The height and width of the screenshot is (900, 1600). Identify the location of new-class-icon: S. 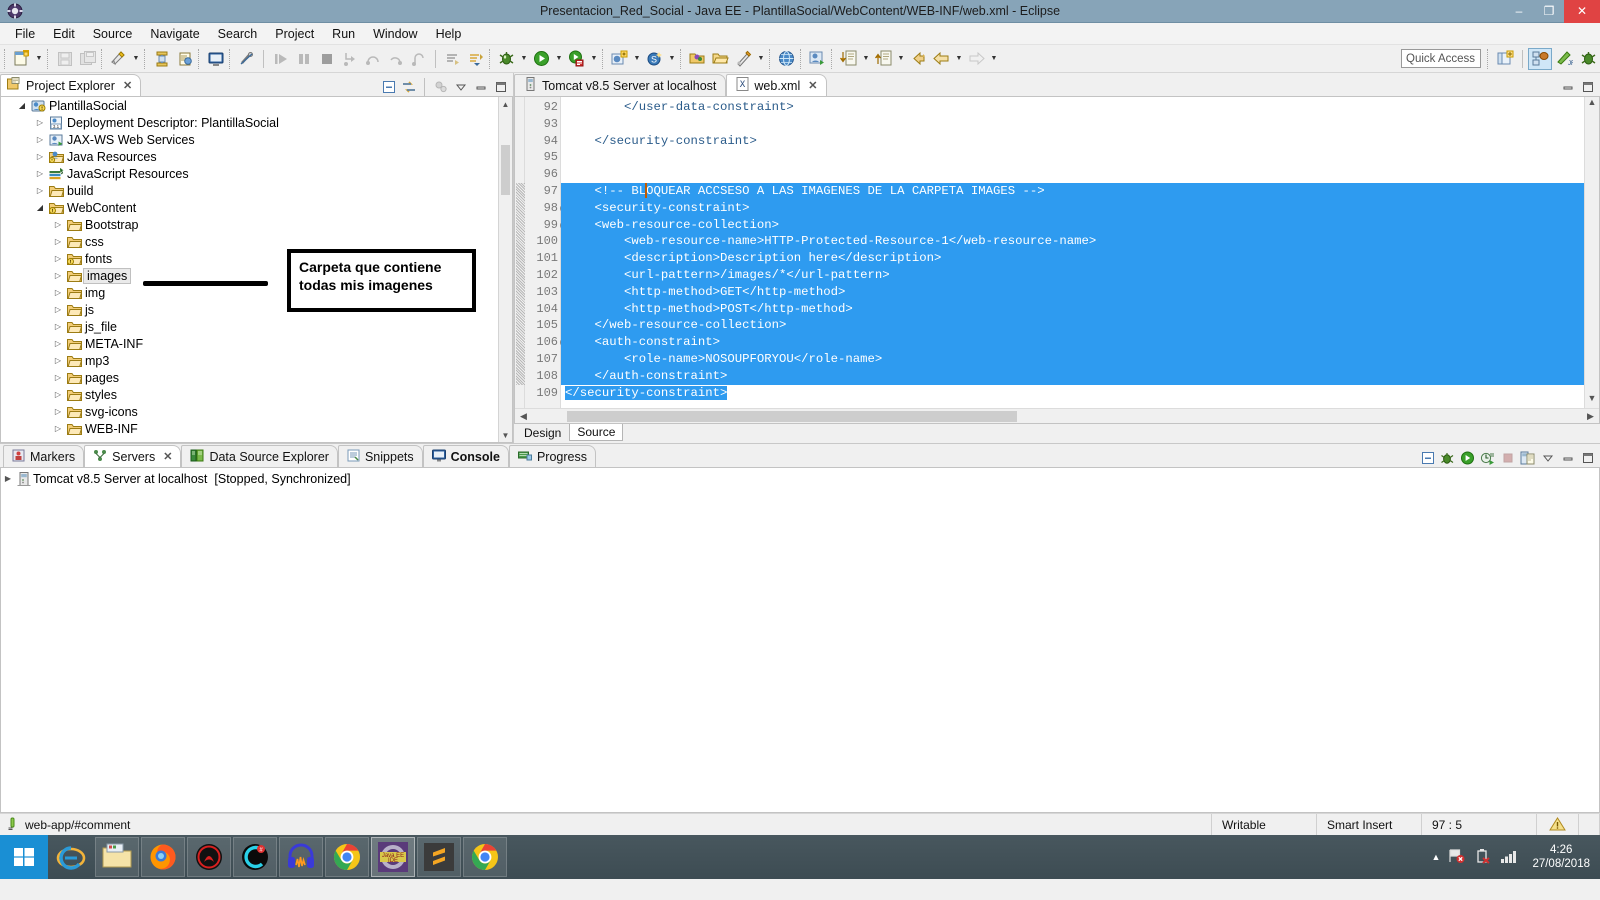
(654, 58).